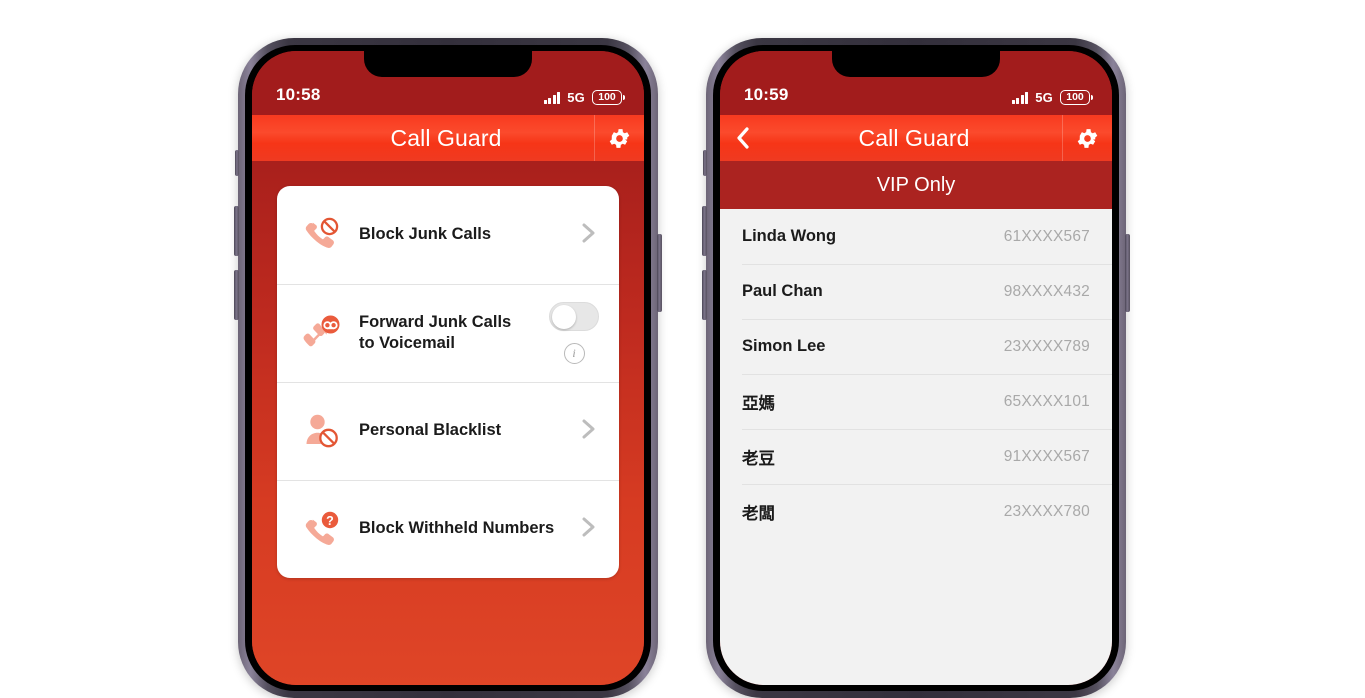  I want to click on row-forward-junk-calls-to-voicemail: Forward Junk Calls to Voicemail i, so click(448, 333).